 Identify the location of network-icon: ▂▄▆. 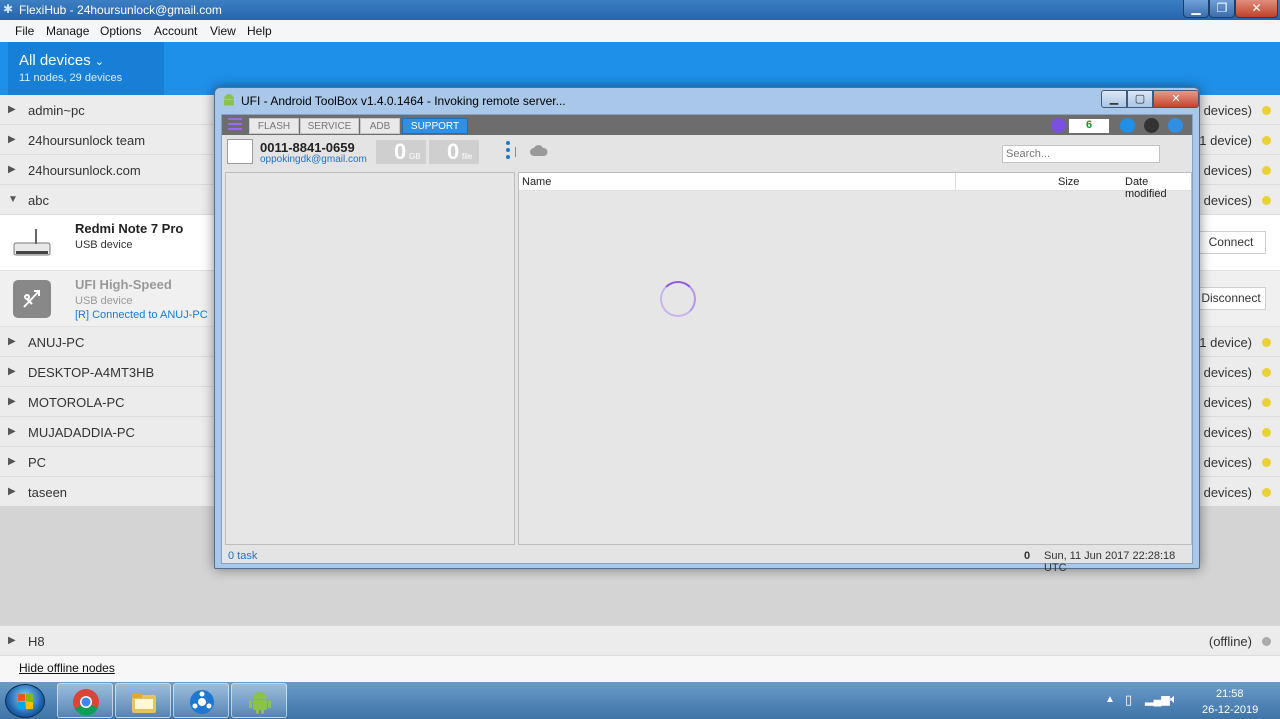
(1157, 699).